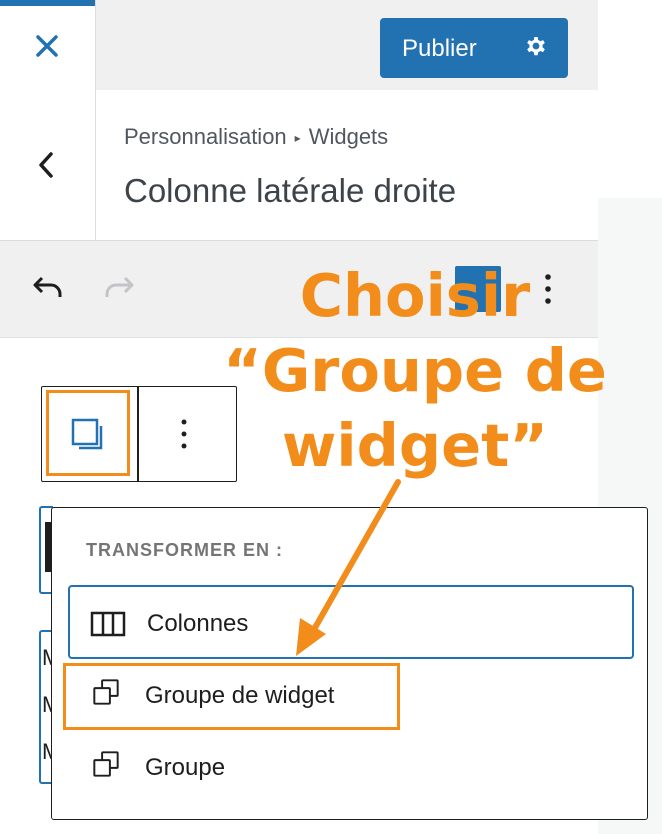 The image size is (662, 834). What do you see at coordinates (348, 567) in the screenshot?
I see `annotation-arrow` at bounding box center [348, 567].